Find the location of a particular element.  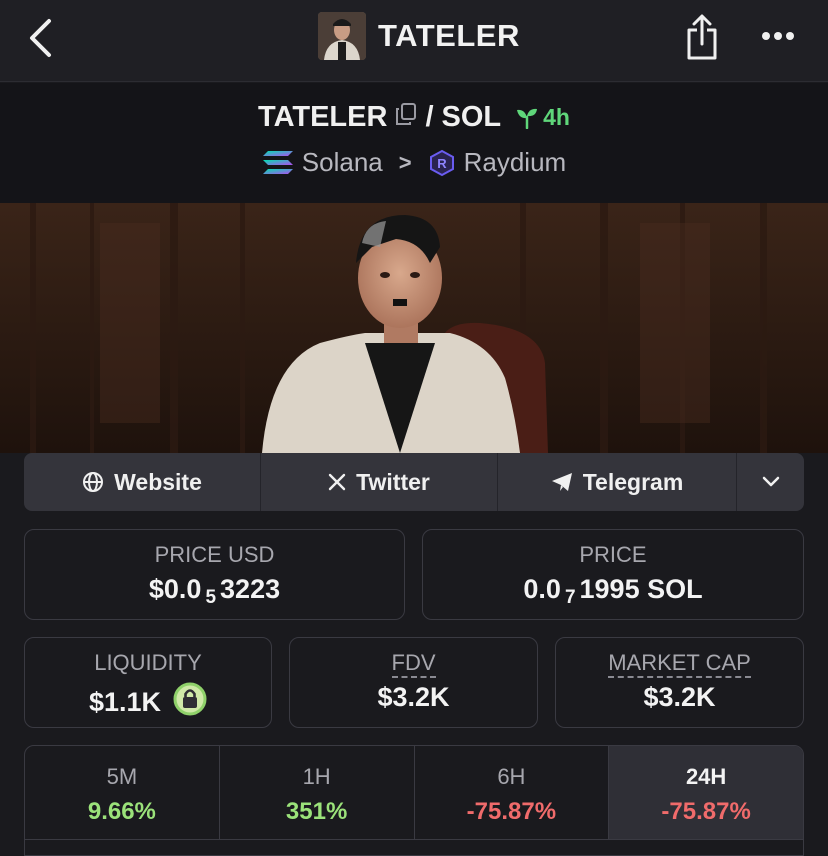

liquidity-value-row: $1.1K is located at coordinates (148, 702).